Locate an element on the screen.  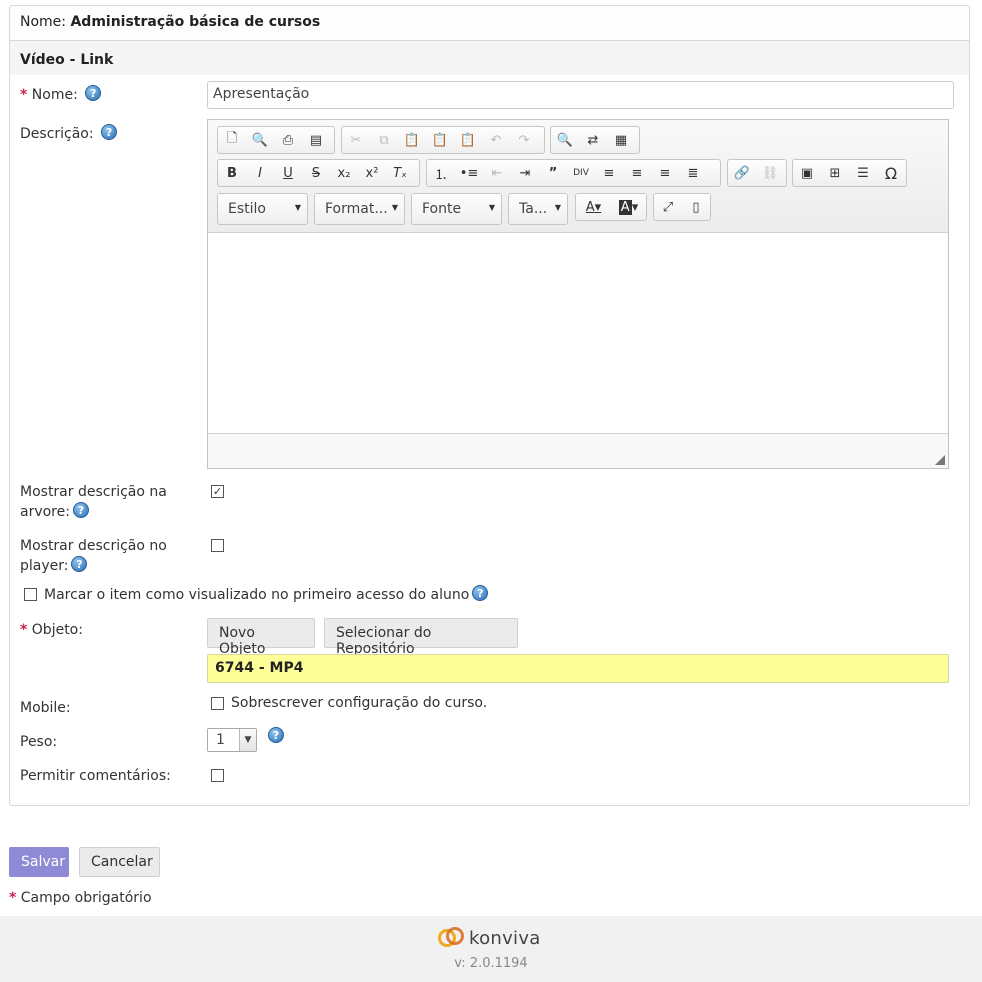
numbered-list-icon: ⒈ is located at coordinates (441, 173).